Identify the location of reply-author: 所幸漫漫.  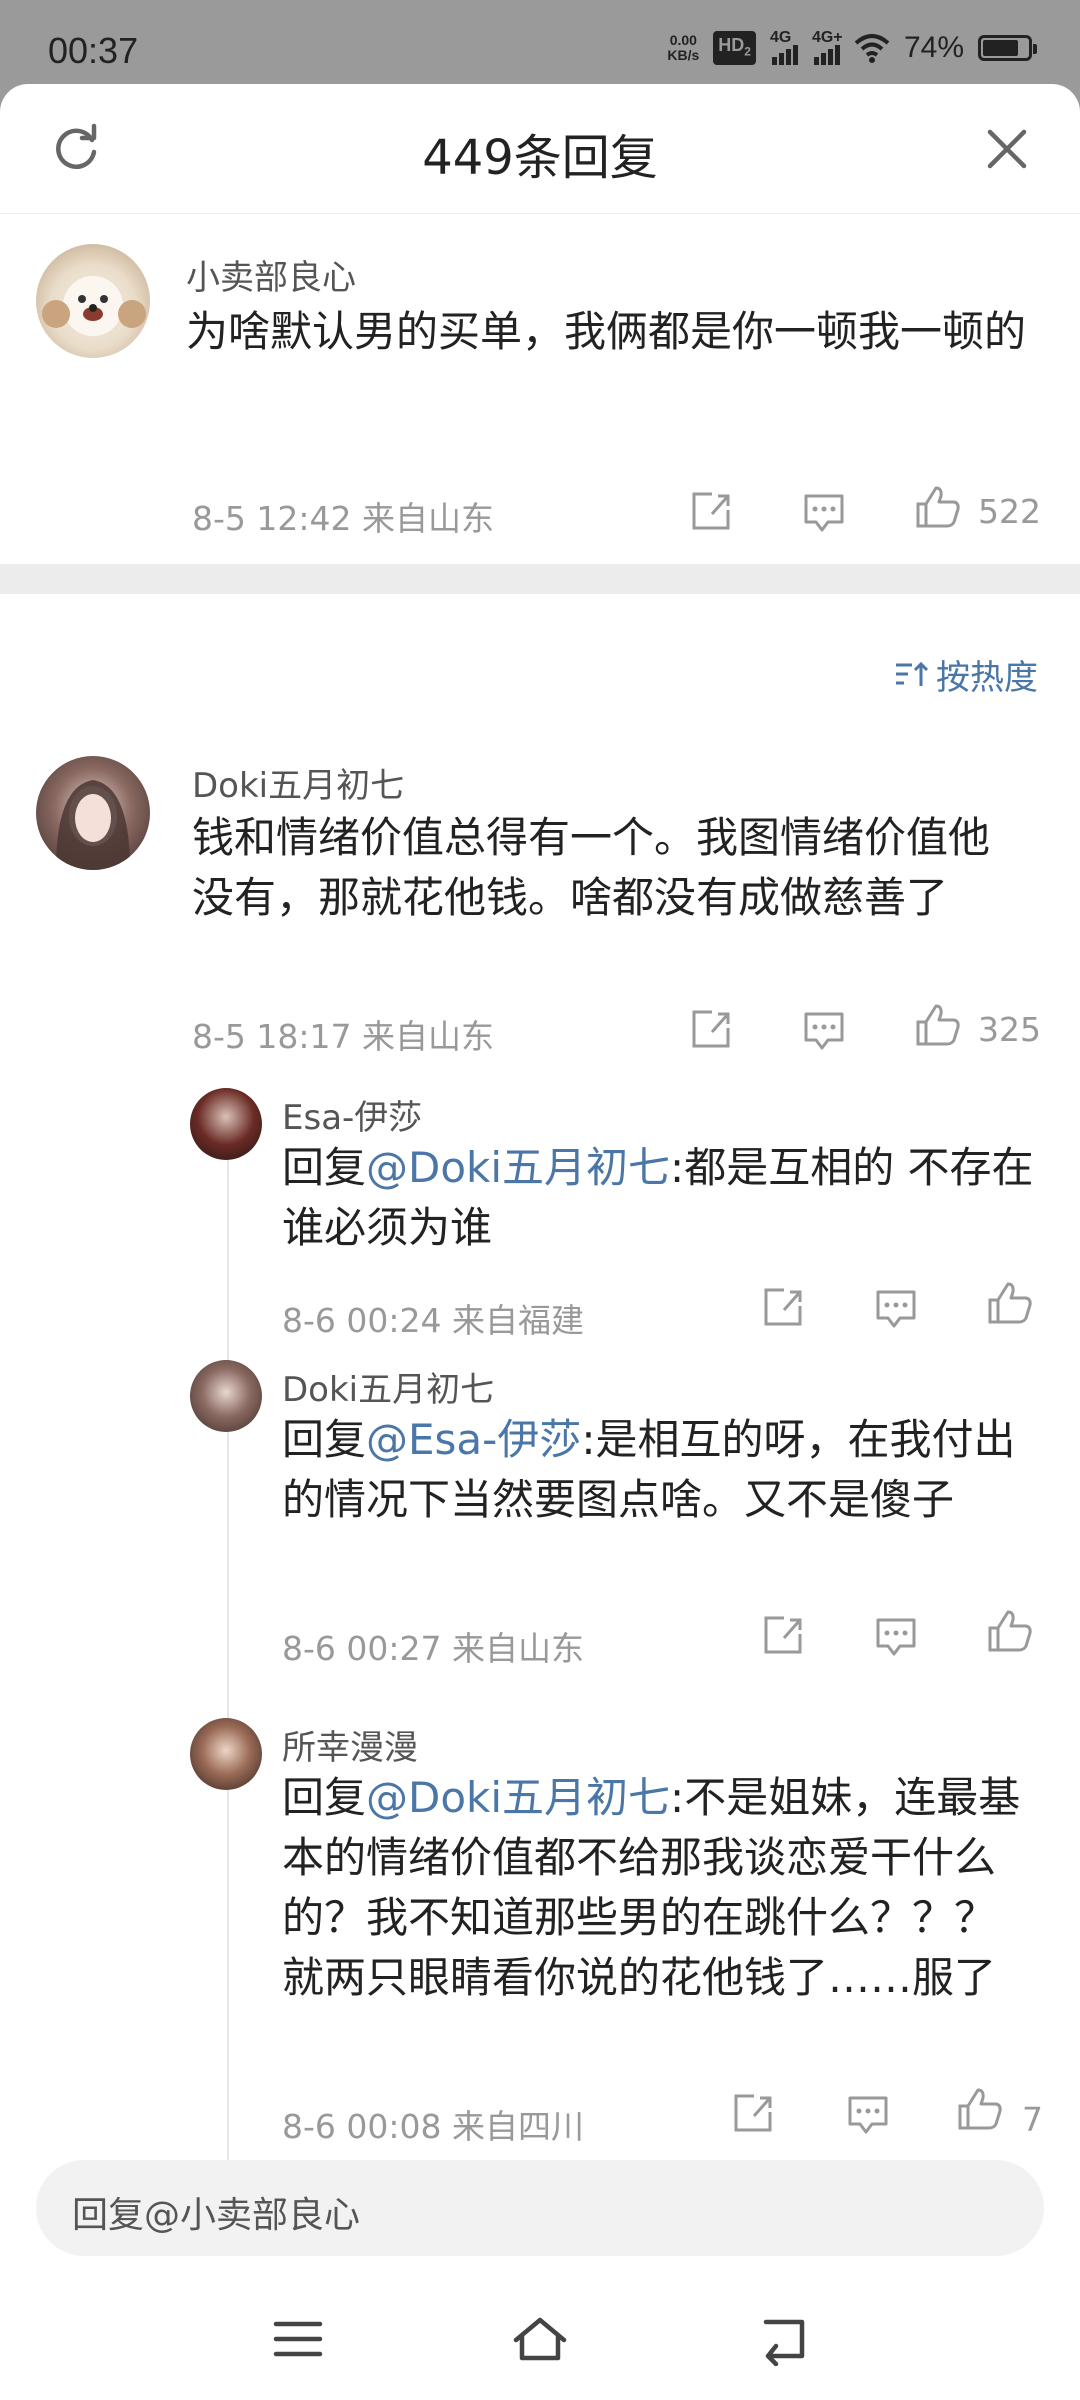
(350, 1744).